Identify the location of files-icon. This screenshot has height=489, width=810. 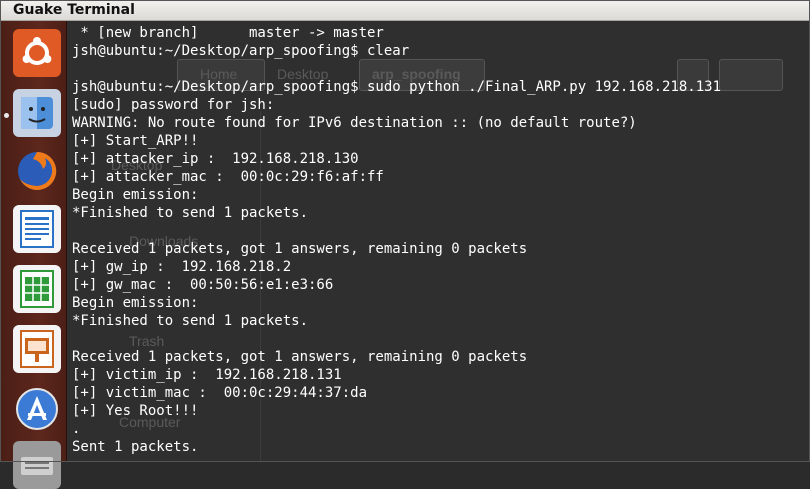
(37, 113).